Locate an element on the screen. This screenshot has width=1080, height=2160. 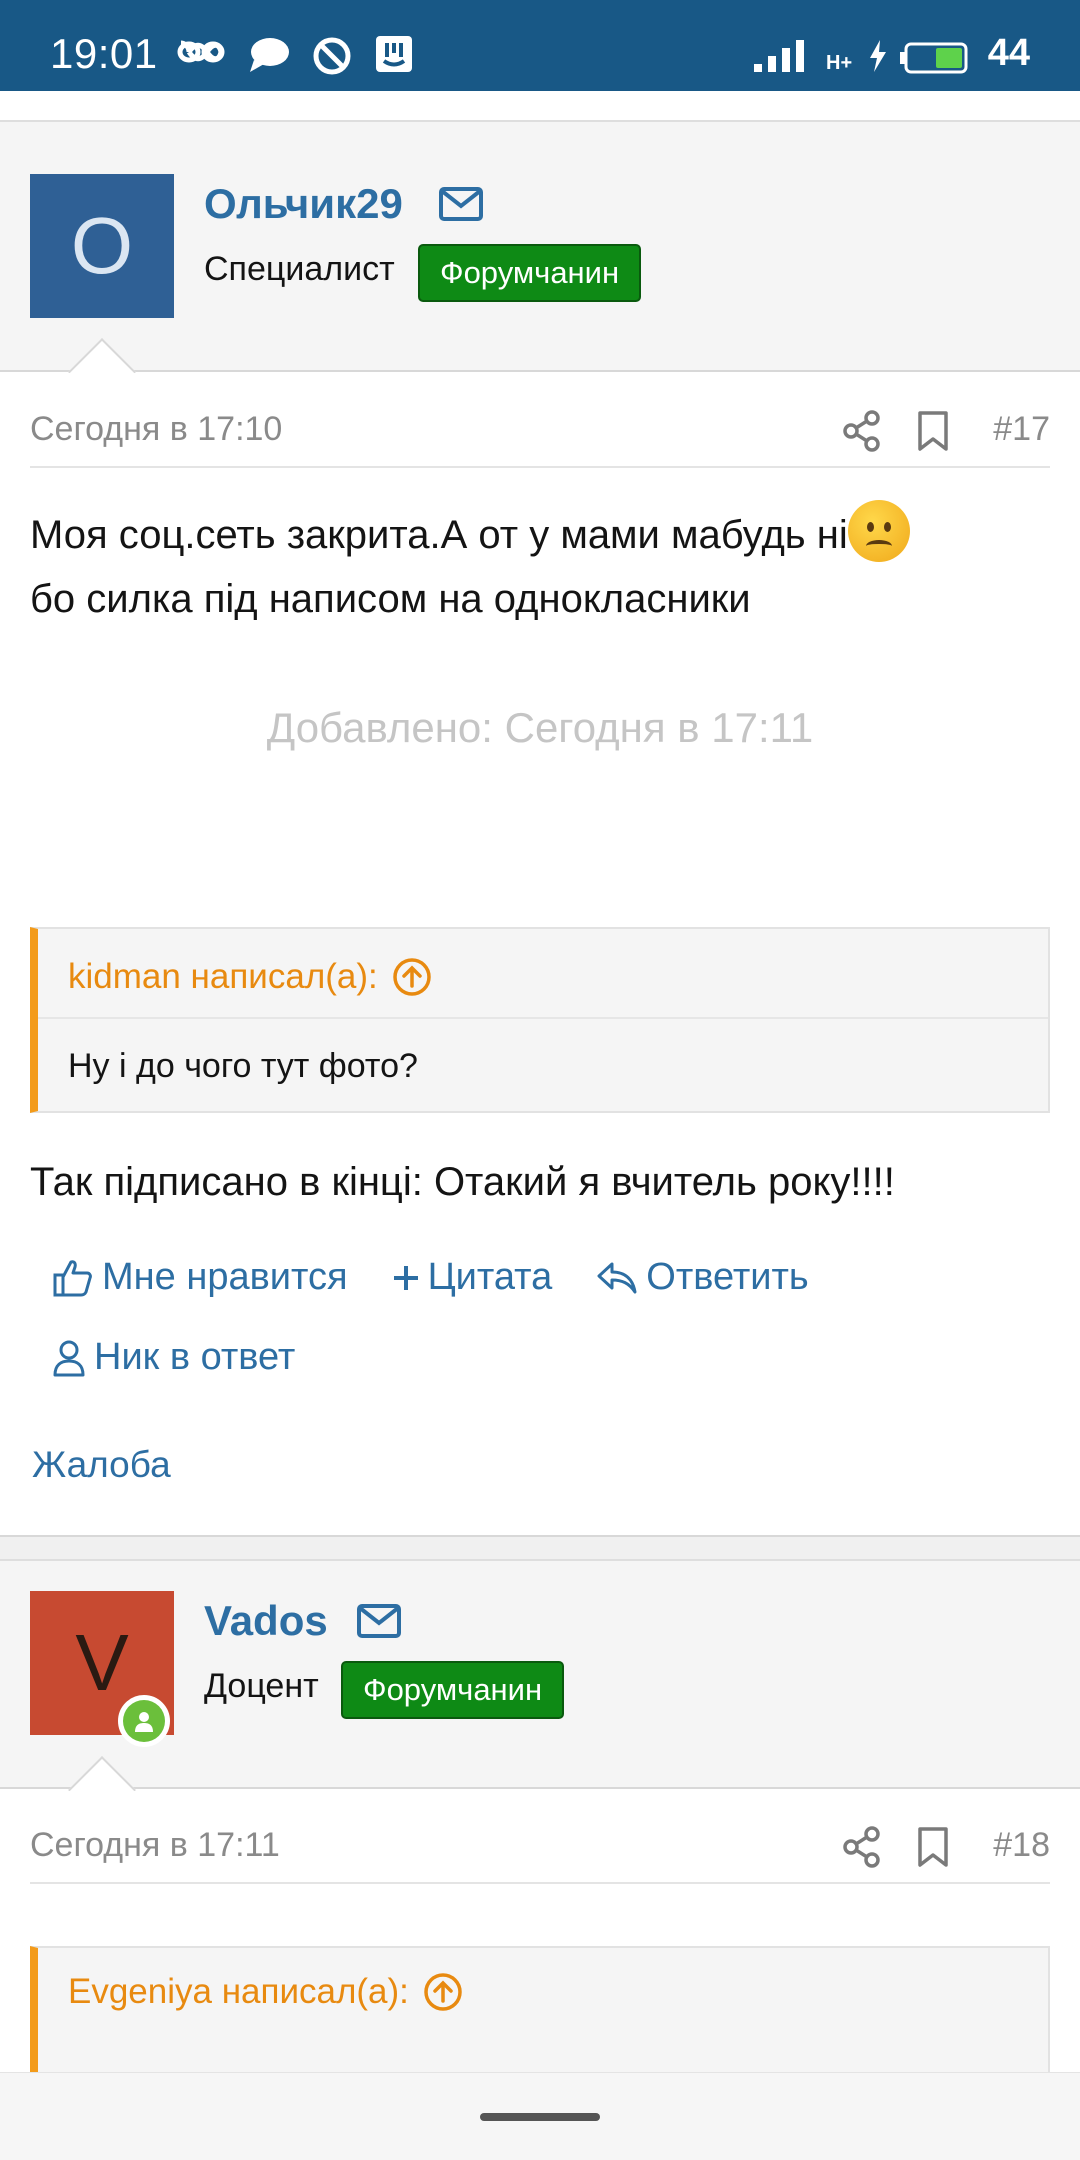
post-separator is located at coordinates (540, 1547).